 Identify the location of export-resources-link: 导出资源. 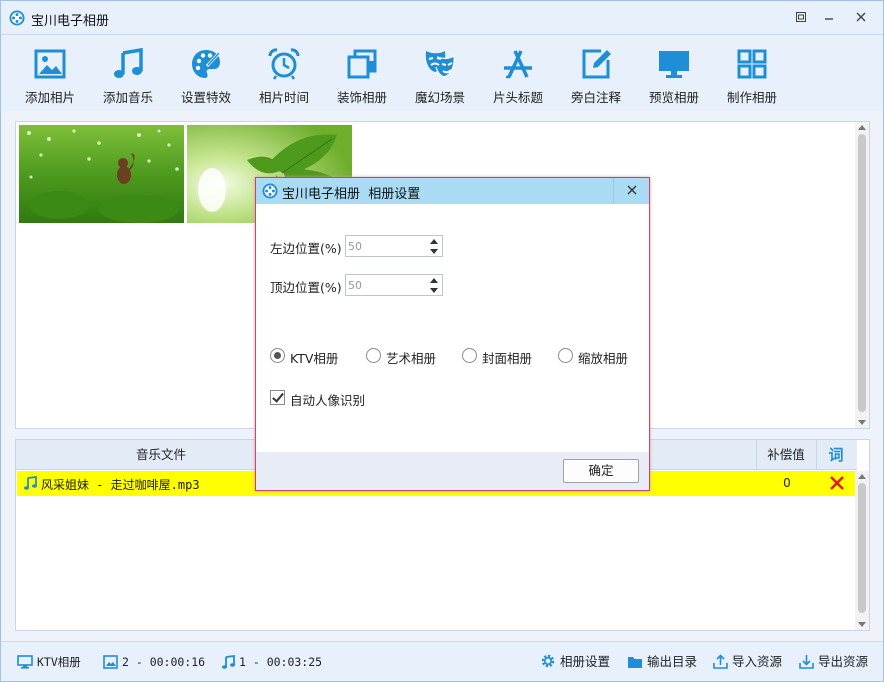
(833, 662).